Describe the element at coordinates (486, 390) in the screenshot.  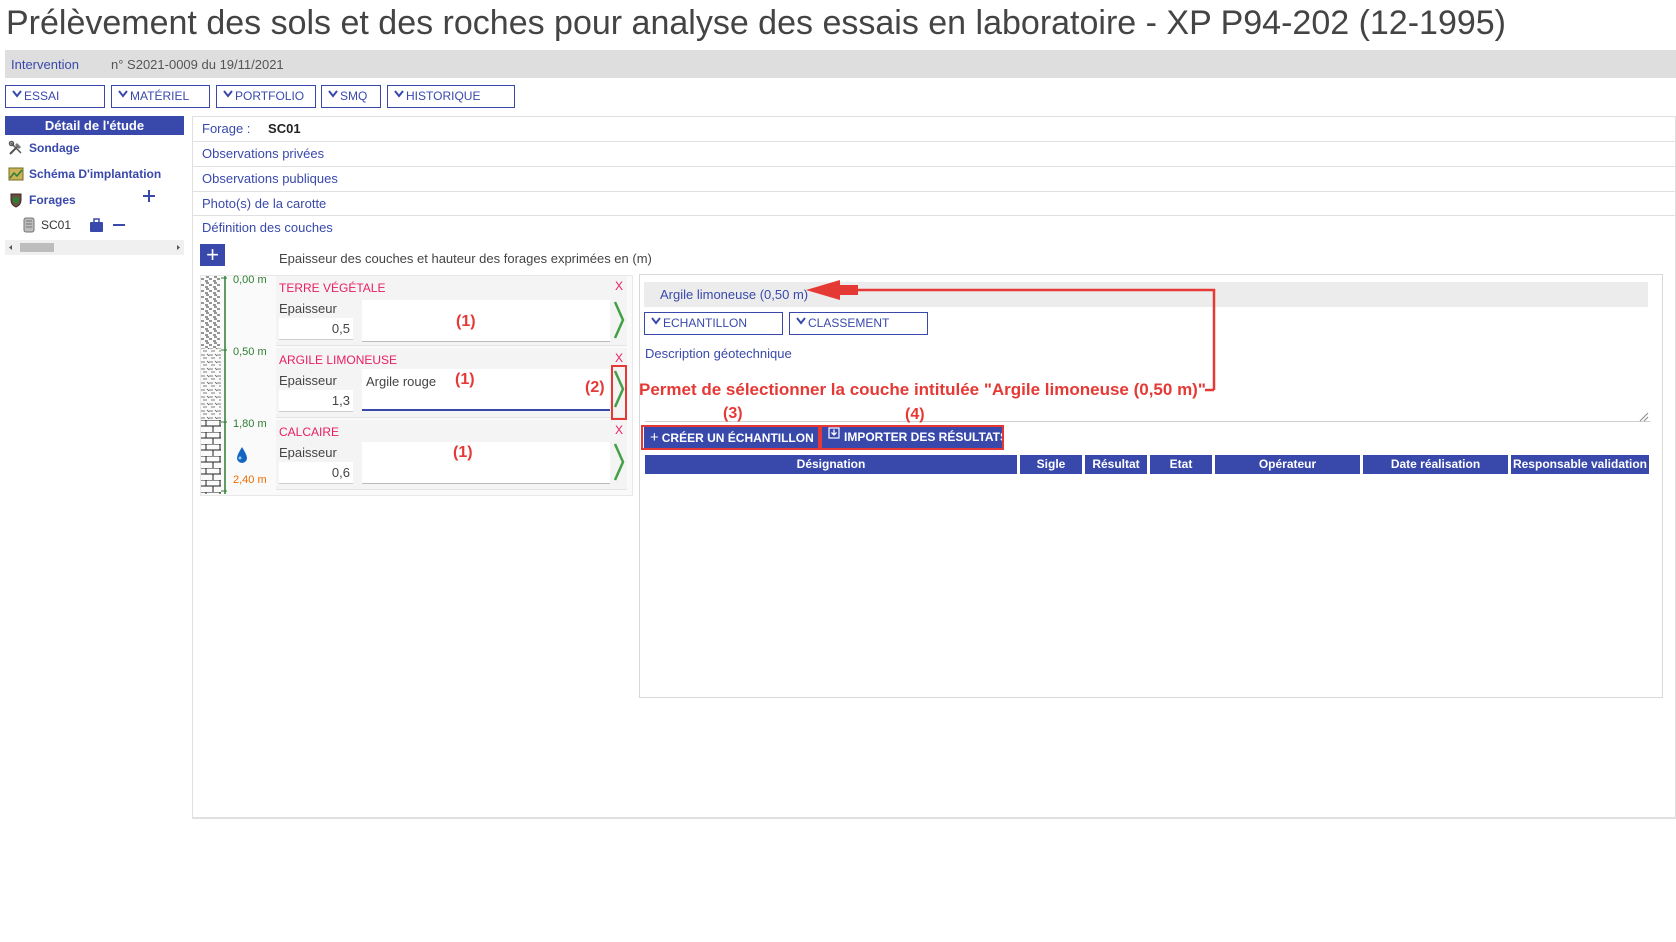
I see `layer-description-input: Argile rouge` at that location.